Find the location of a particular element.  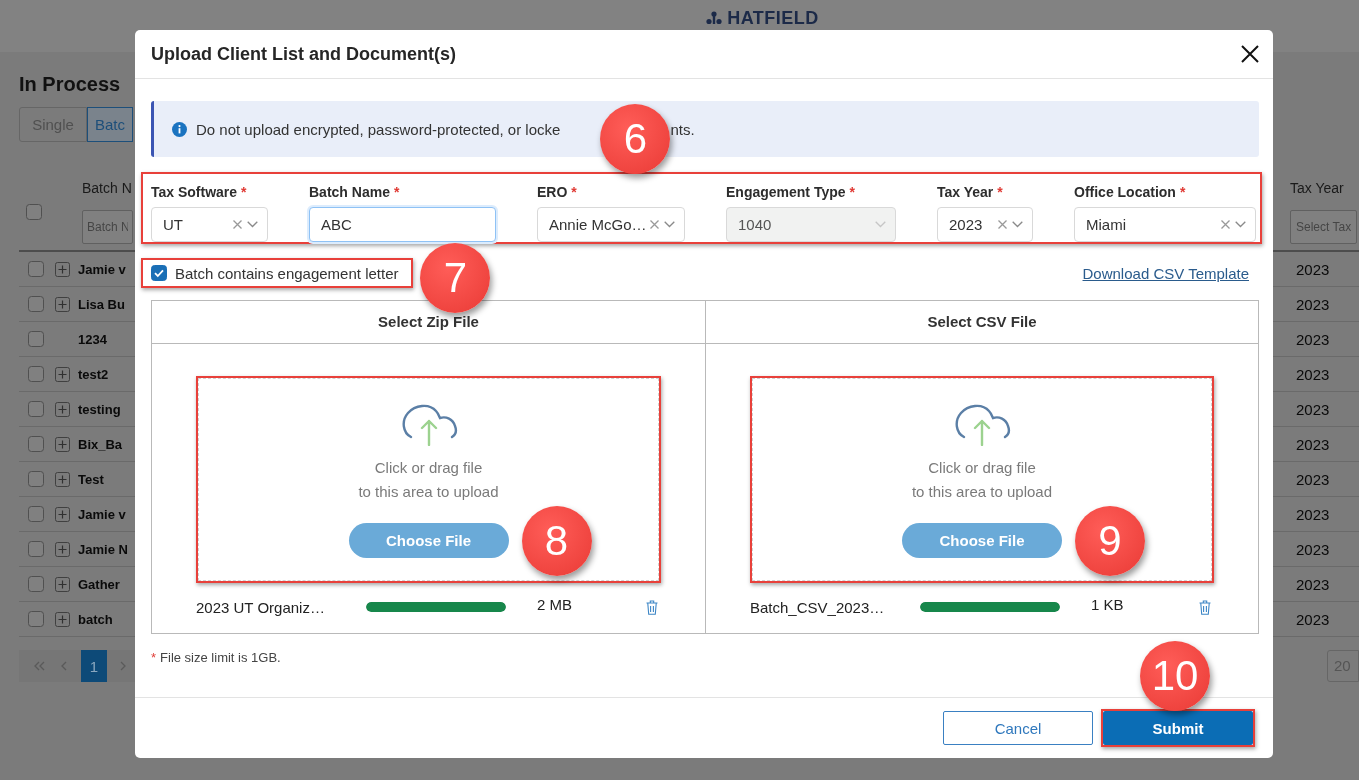

select-field: UT is located at coordinates (209, 224).